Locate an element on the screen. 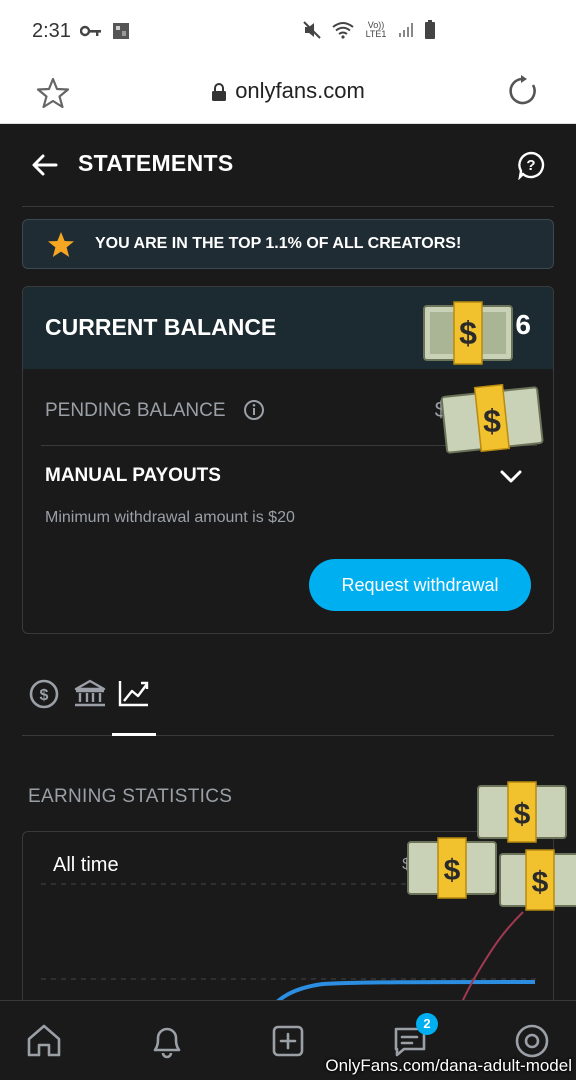 The height and width of the screenshot is (1080, 576). star-icon is located at coordinates (61, 244).